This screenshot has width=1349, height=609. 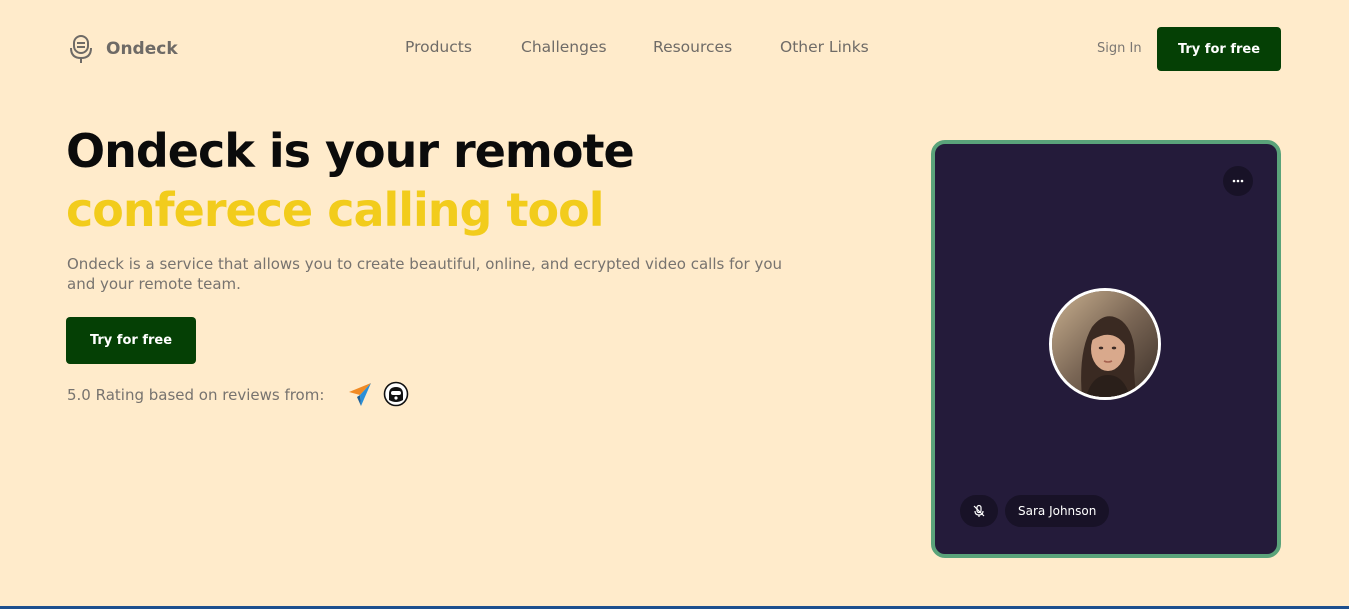 I want to click on microphone-muted-icon, so click(x=979, y=511).